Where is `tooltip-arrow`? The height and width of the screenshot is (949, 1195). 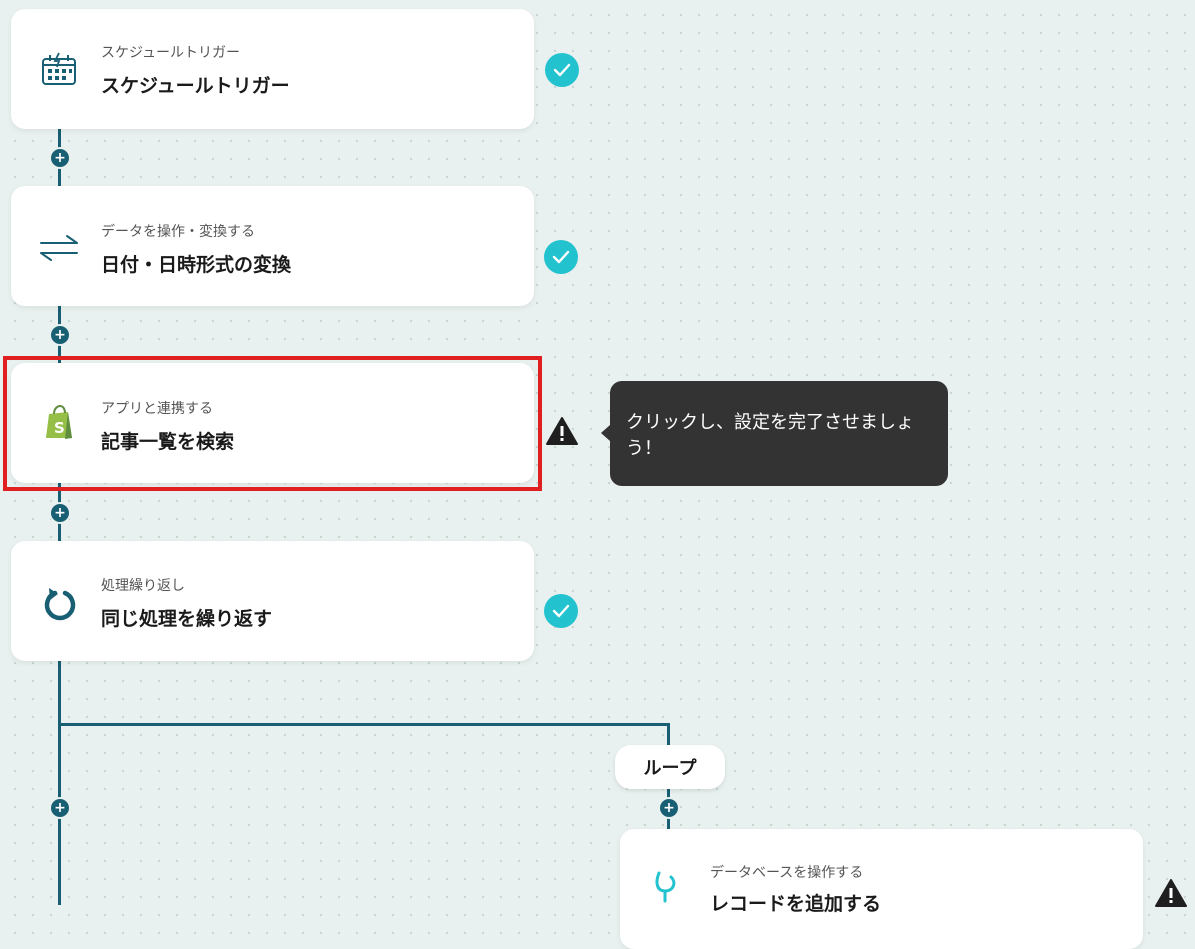 tooltip-arrow is located at coordinates (605, 433).